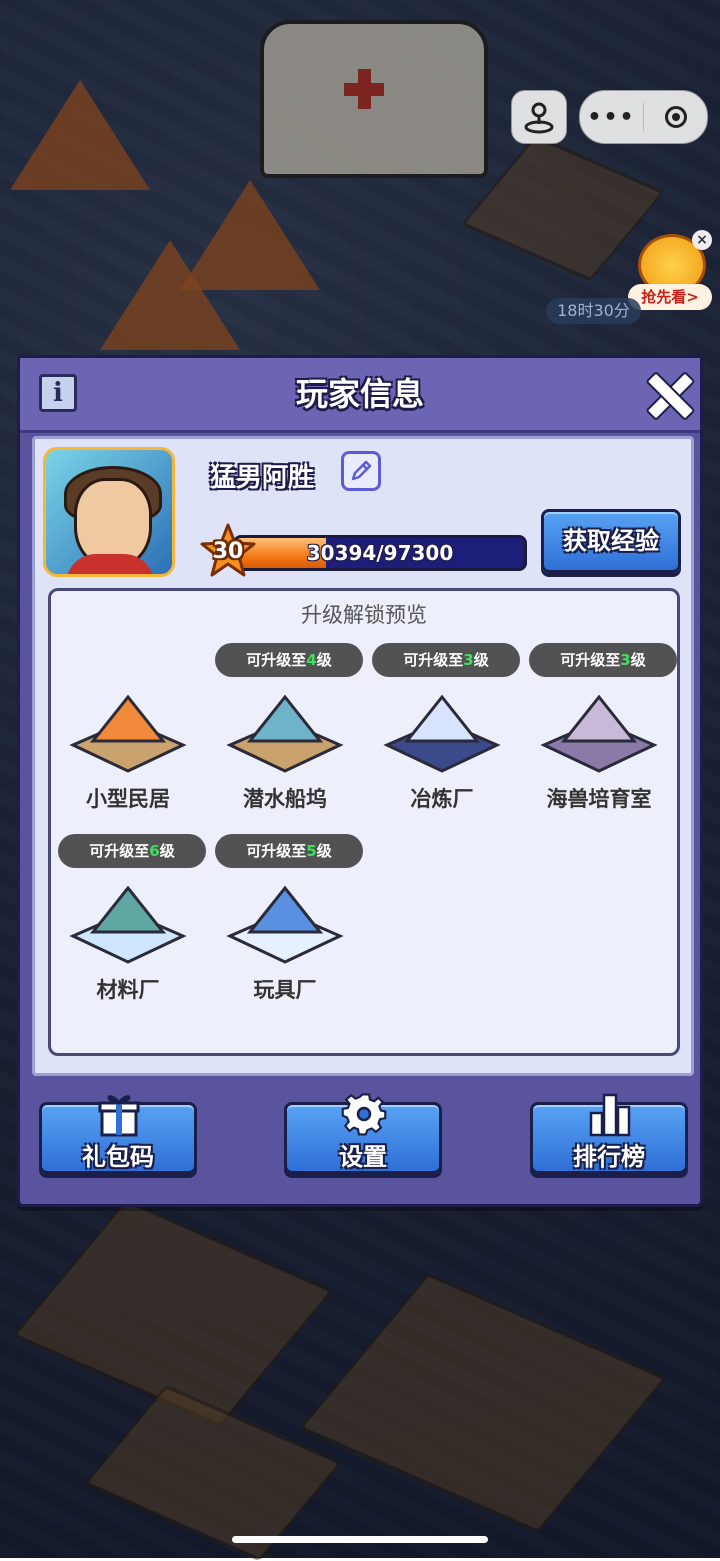 Image resolution: width=720 pixels, height=1561 pixels. Describe the element at coordinates (609, 1157) in the screenshot. I see `leaderboard-label: 排行榜` at that location.